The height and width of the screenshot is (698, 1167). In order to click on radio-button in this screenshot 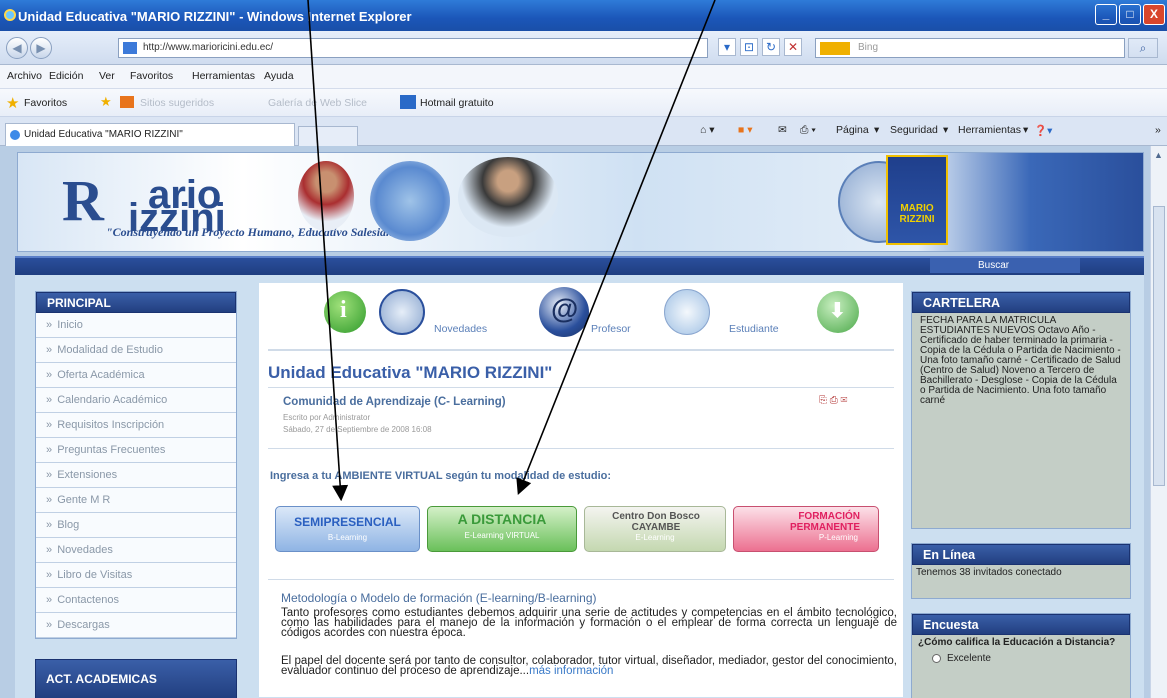, I will do `click(936, 658)`.